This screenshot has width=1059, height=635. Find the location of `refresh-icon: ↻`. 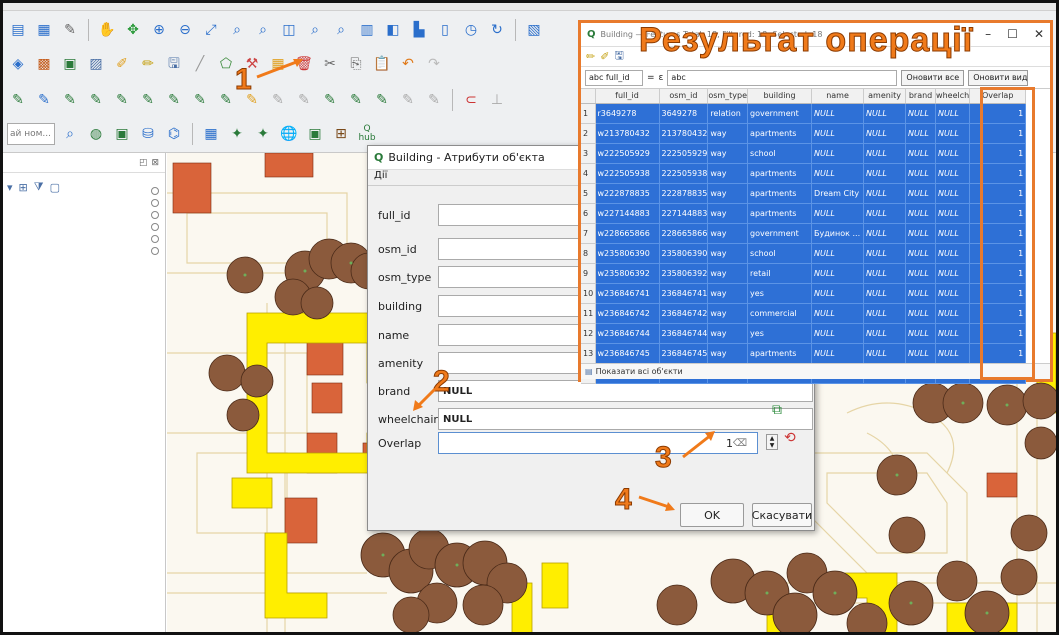

refresh-icon: ↻ is located at coordinates (497, 30).